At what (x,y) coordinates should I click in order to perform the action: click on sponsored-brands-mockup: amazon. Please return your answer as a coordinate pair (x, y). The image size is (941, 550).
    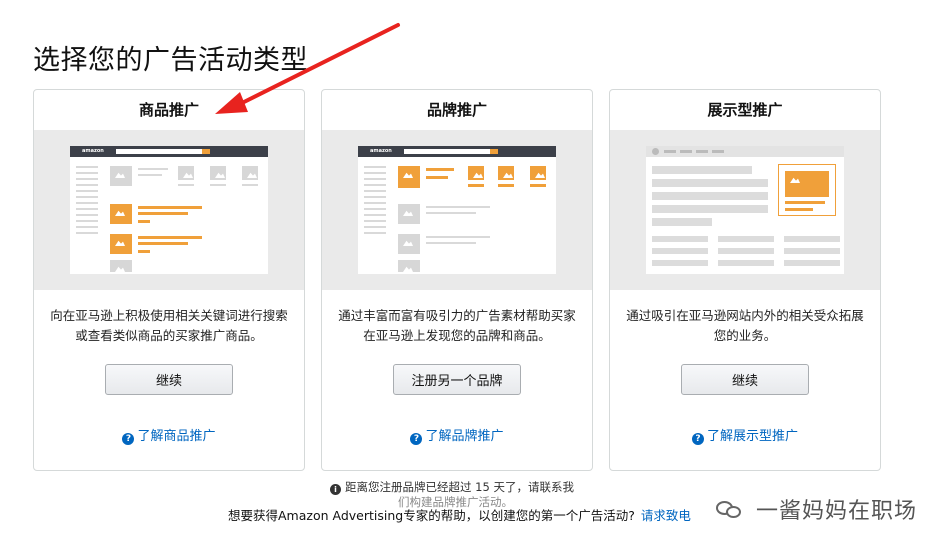
    Looking at the image, I should click on (457, 210).